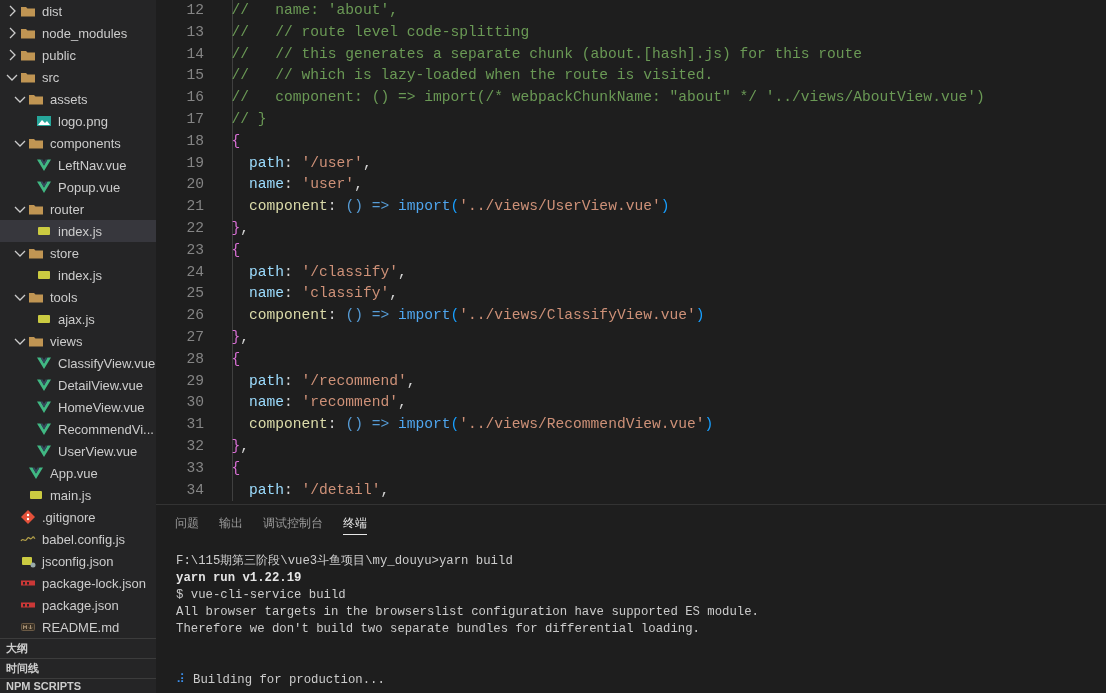 The image size is (1106, 693). I want to click on file-name: ajax.js, so click(76, 319).